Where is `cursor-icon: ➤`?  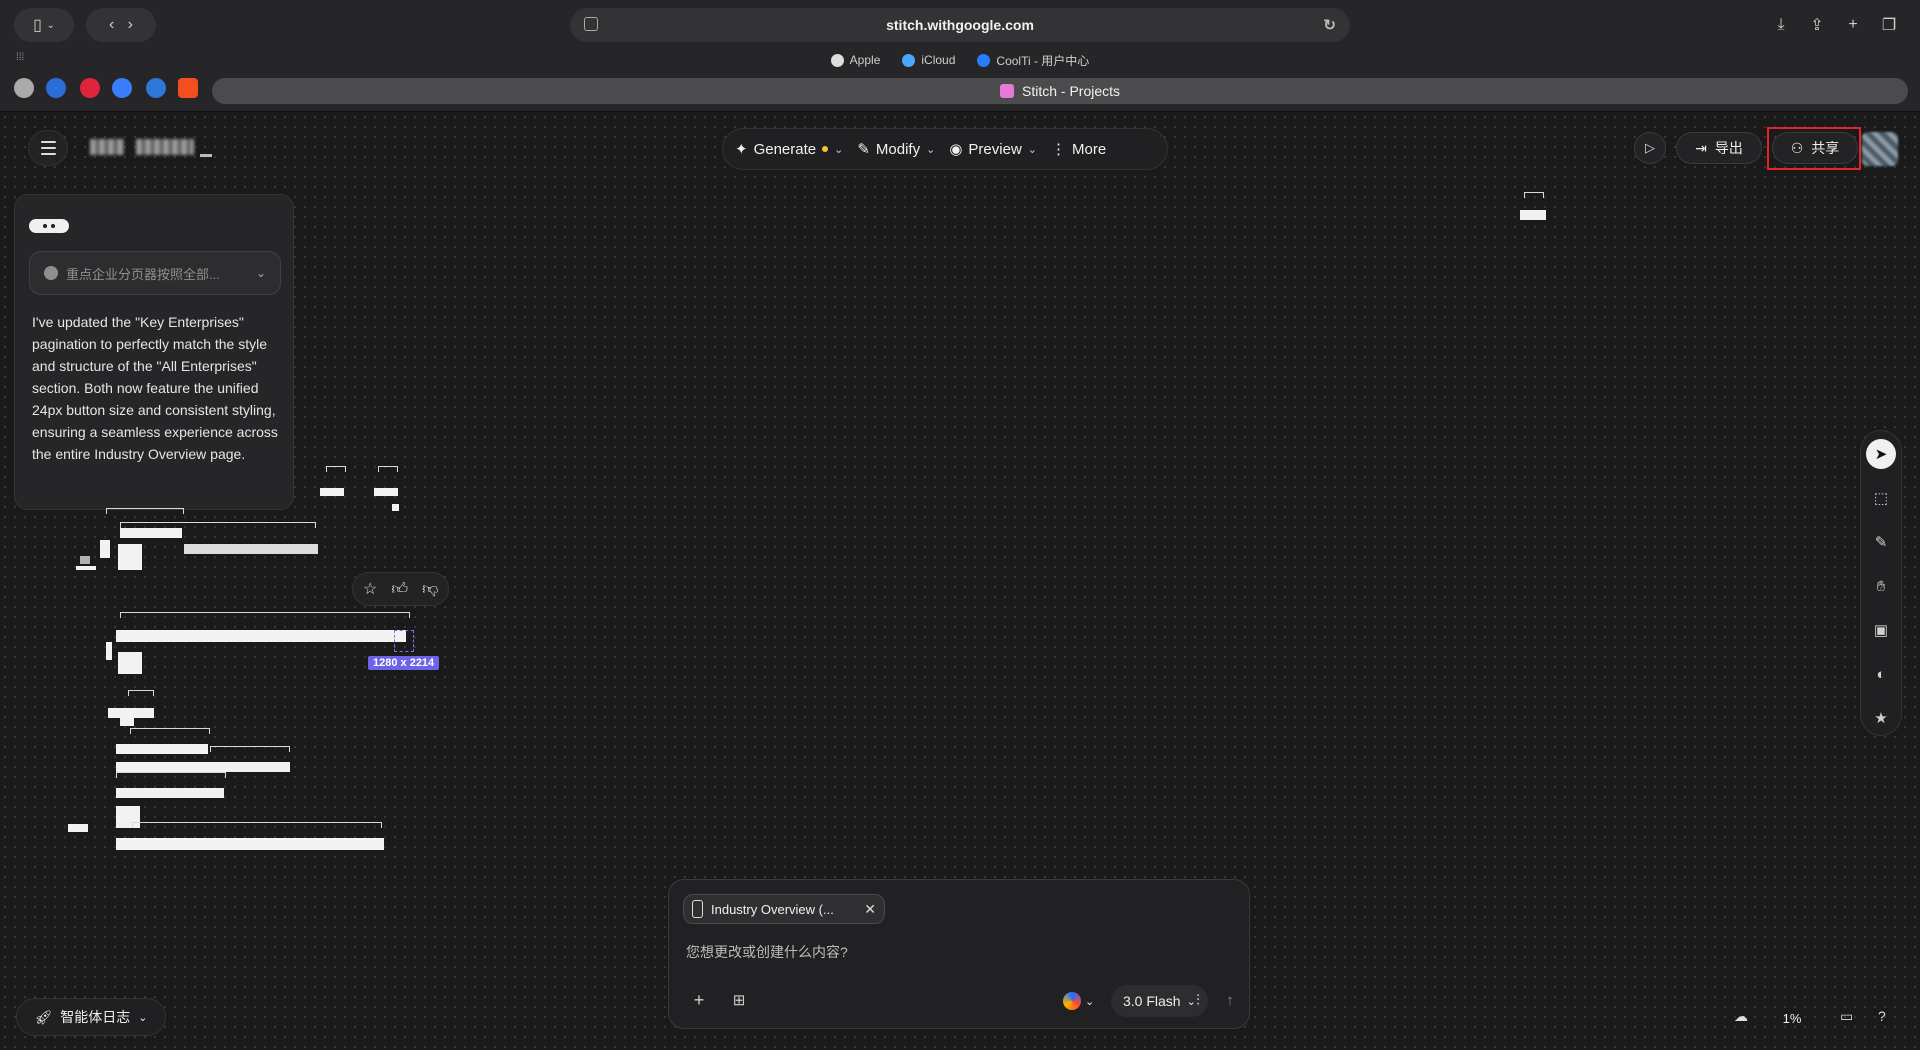 cursor-icon: ➤ is located at coordinates (1881, 454).